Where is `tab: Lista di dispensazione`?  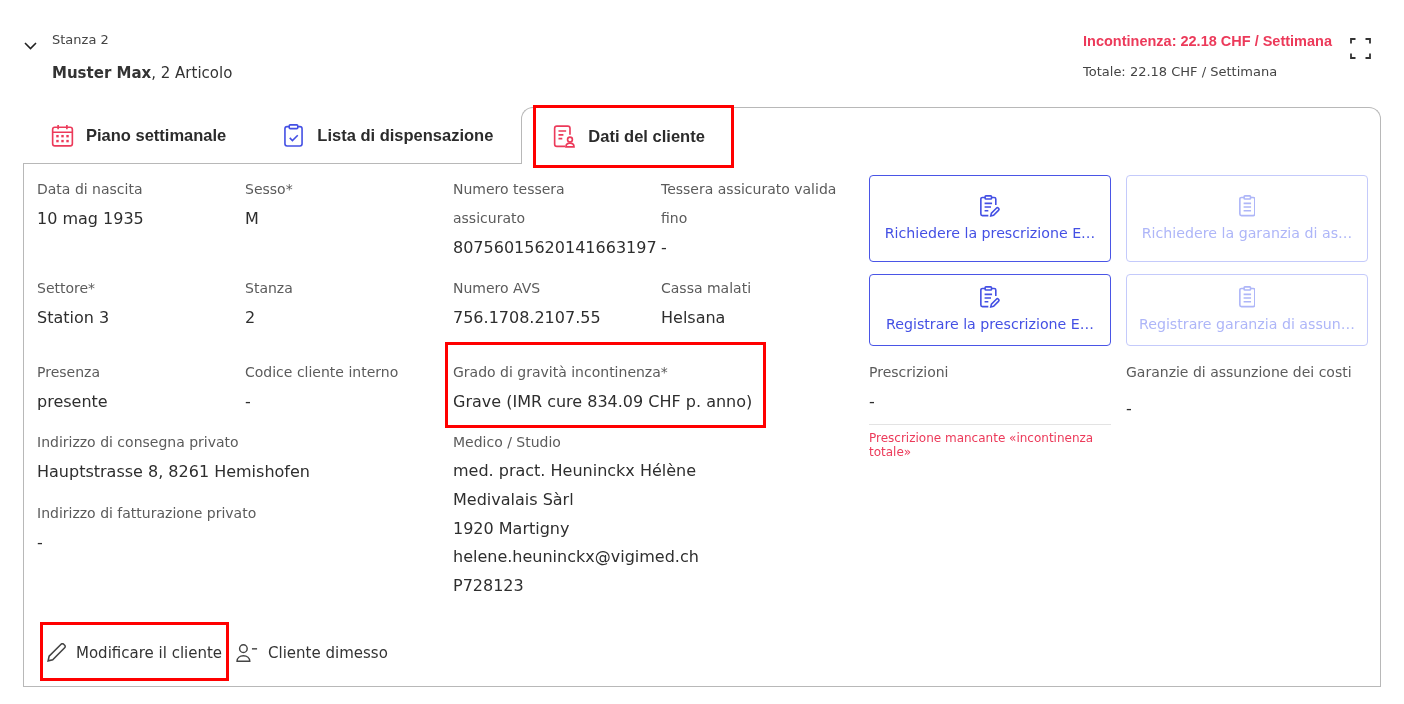
tab: Lista di dispensazione is located at coordinates (388, 135).